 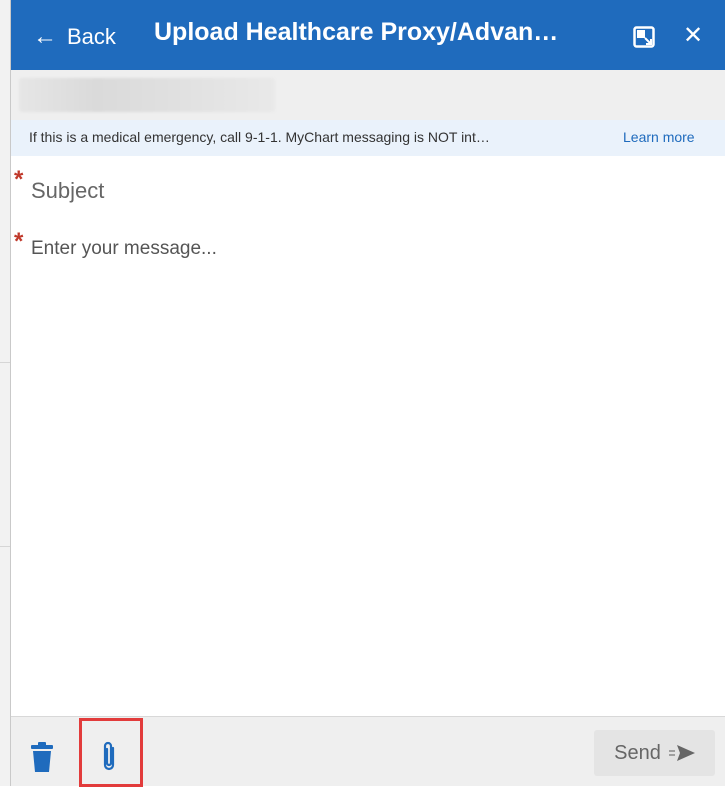 What do you see at coordinates (45, 36) in the screenshot?
I see `left-arrow-icon: ←` at bounding box center [45, 36].